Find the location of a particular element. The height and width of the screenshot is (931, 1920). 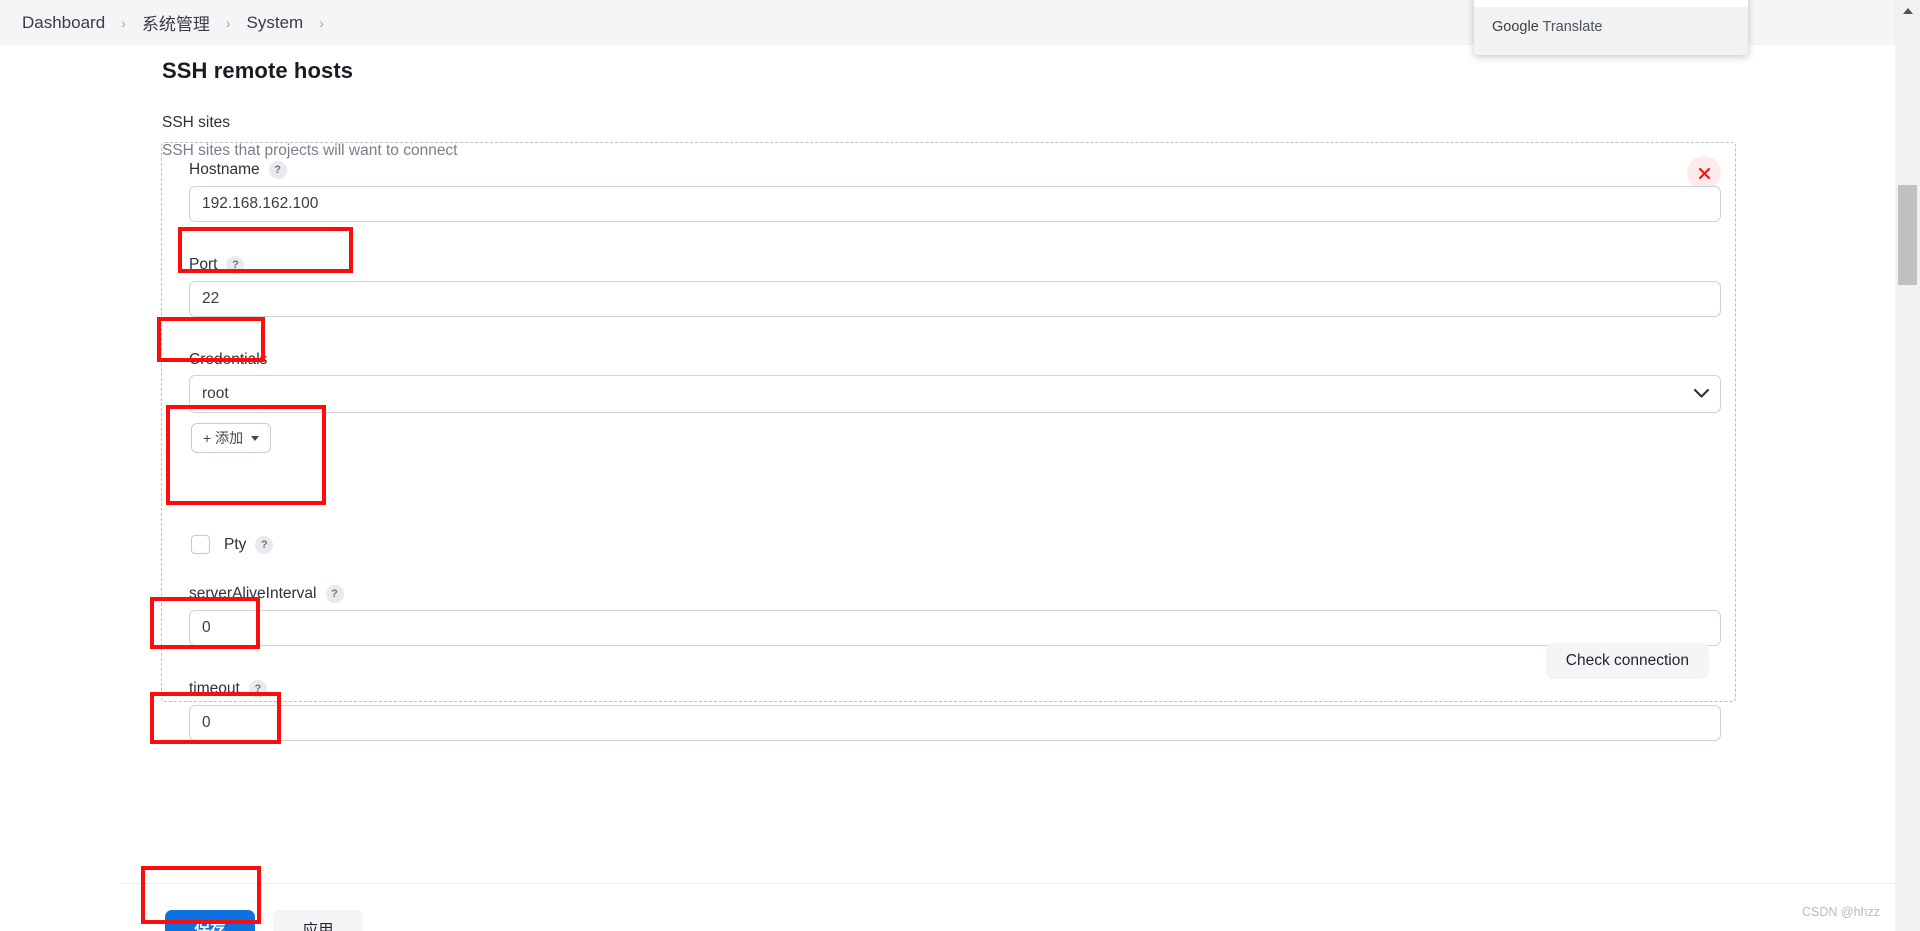

hostname-label: Hostname is located at coordinates (224, 169).